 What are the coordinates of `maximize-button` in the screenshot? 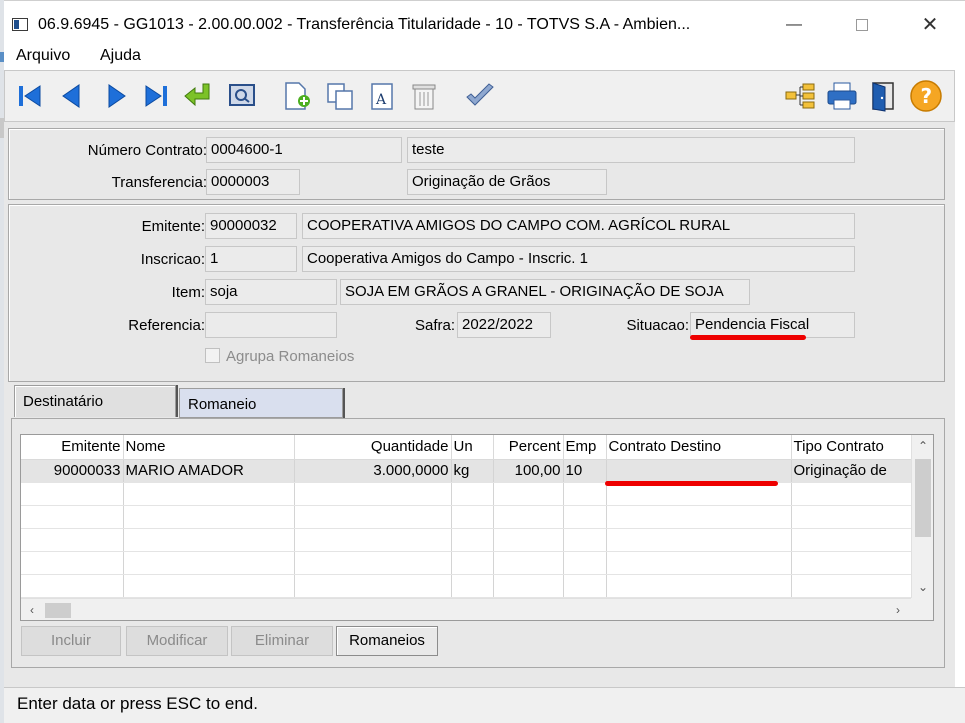 It's located at (862, 25).